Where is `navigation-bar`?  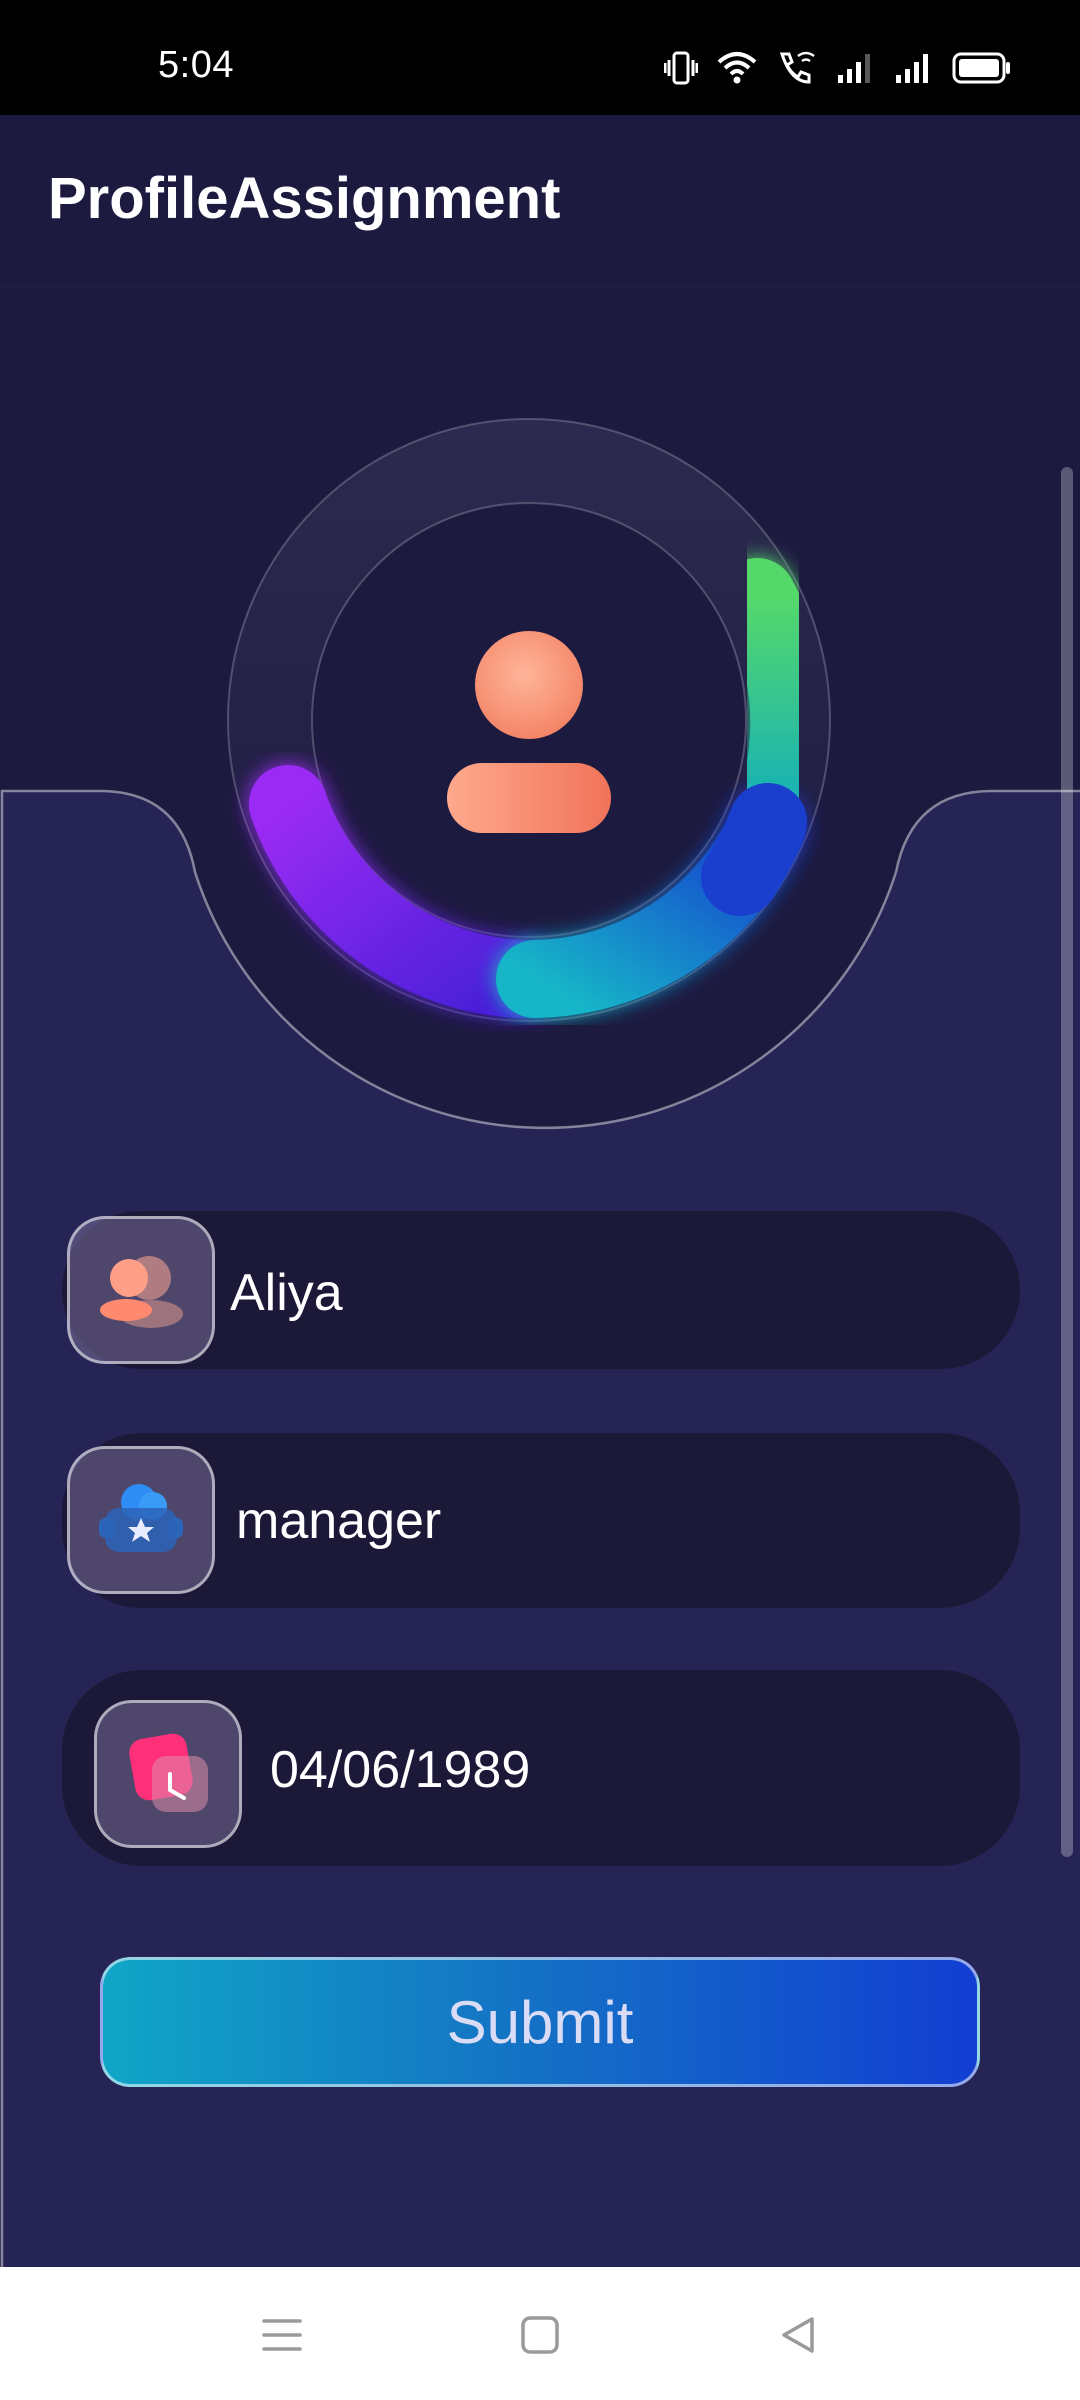 navigation-bar is located at coordinates (540, 2333).